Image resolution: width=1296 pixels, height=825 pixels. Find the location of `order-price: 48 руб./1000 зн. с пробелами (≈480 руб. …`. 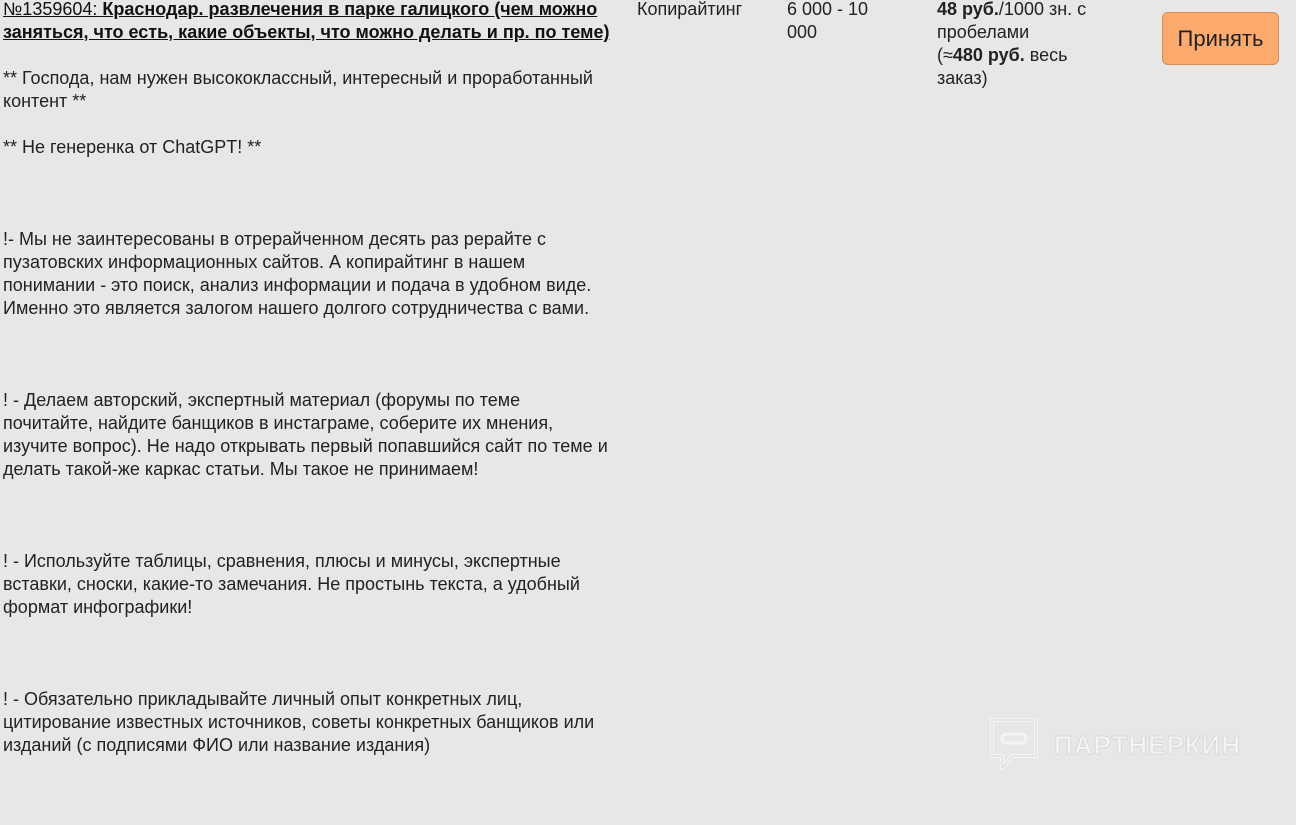

order-price: 48 руб./1000 зн. с пробелами (≈480 руб. … is located at coordinates (1022, 45).